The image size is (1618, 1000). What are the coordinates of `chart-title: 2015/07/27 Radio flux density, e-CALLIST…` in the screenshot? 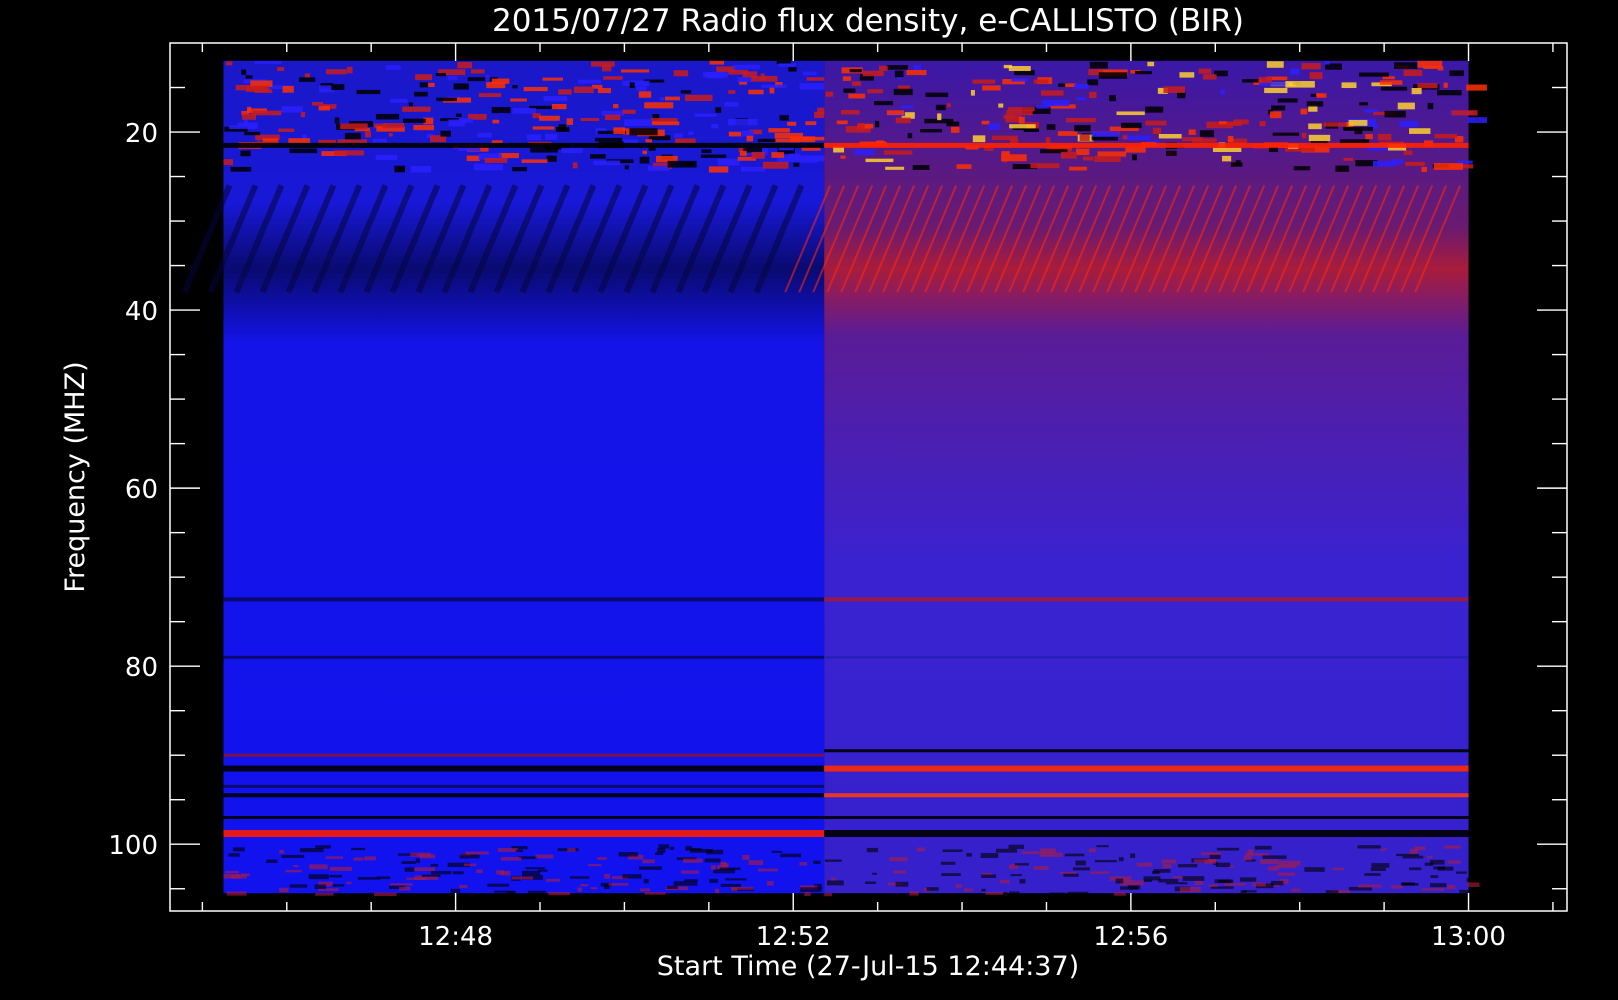 It's located at (868, 21).